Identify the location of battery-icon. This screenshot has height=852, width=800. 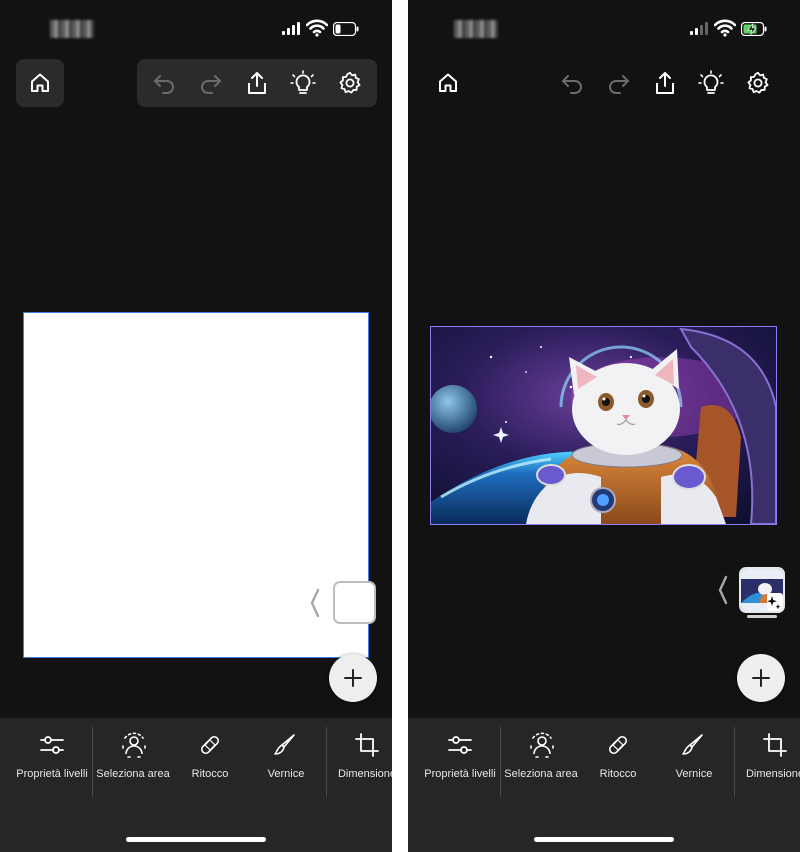
(346, 29).